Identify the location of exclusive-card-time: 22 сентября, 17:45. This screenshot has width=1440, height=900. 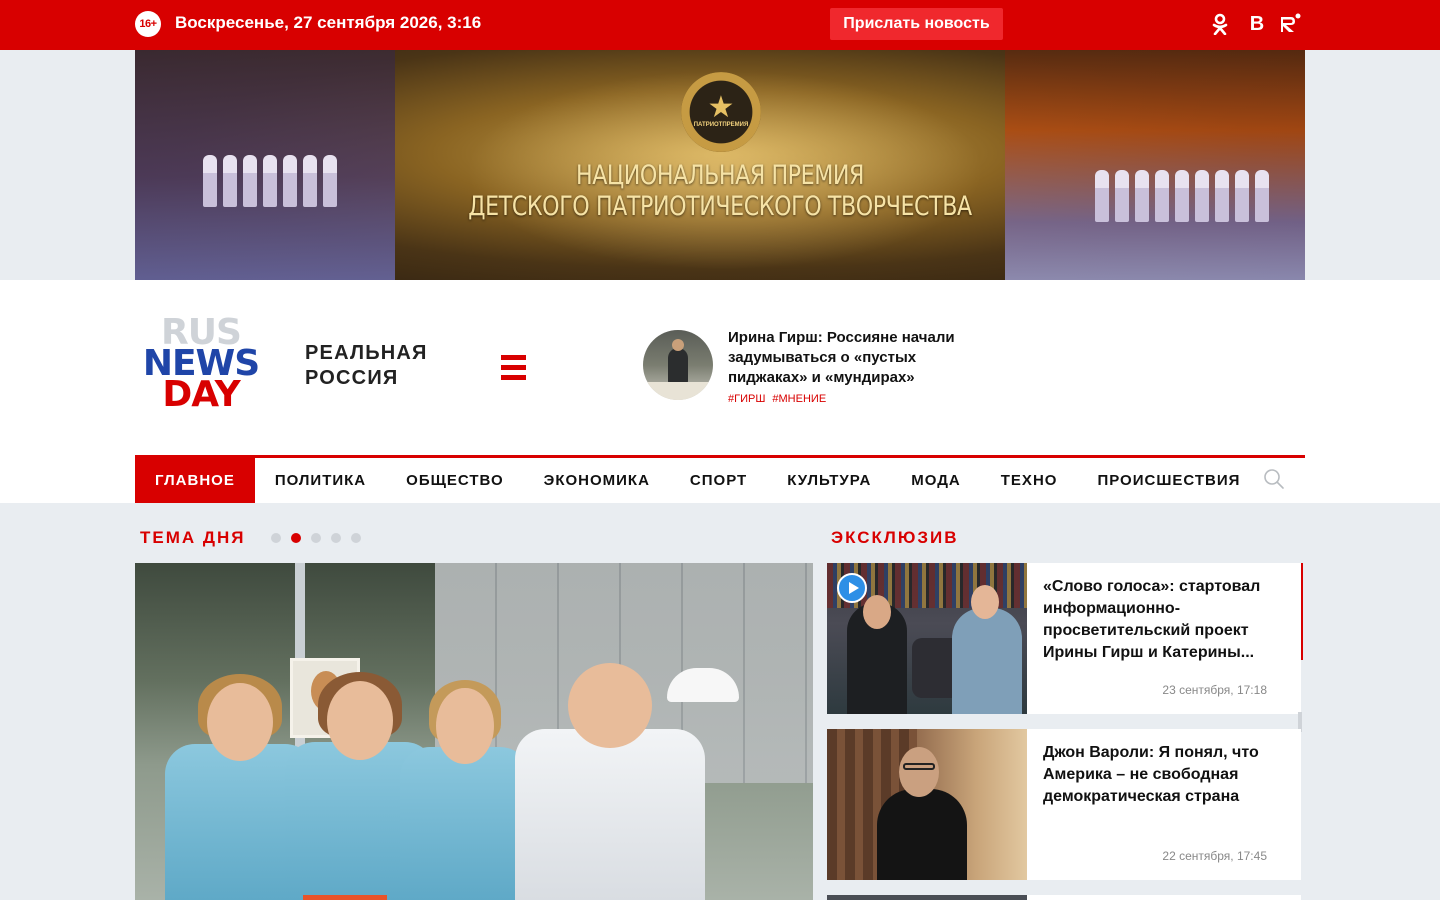
(1214, 856).